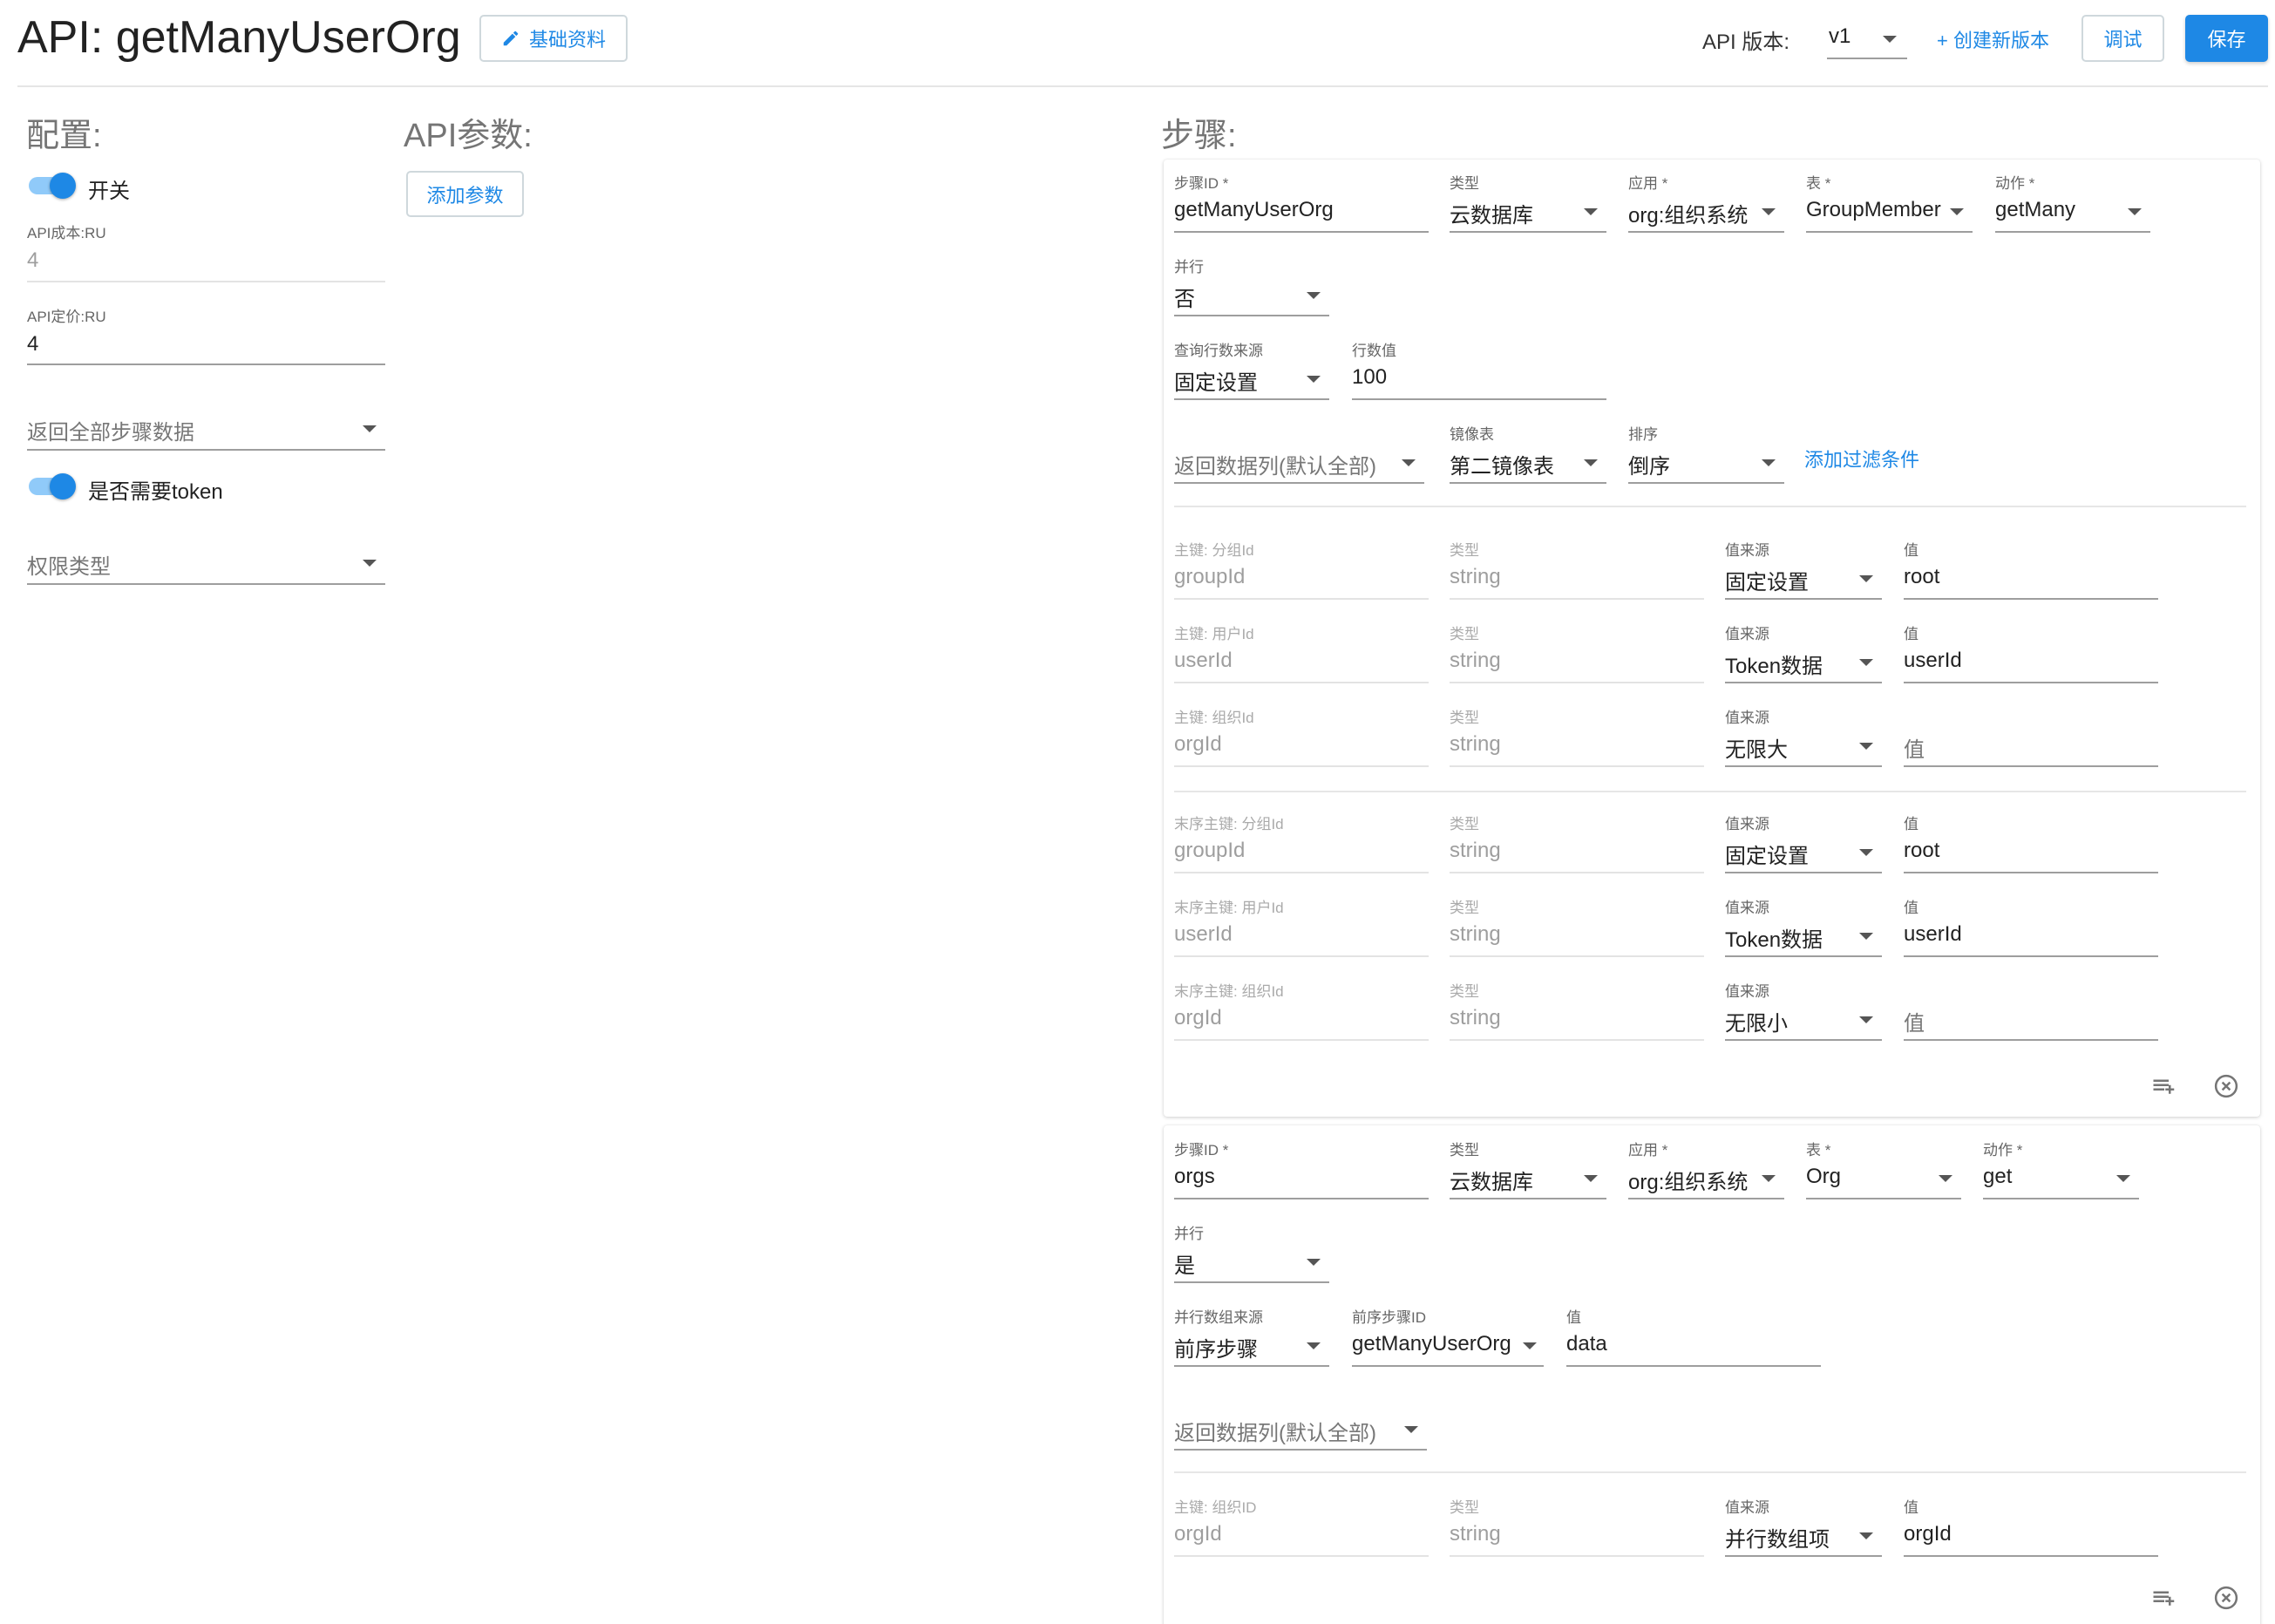 This screenshot has height=1624, width=2275. Describe the element at coordinates (51, 486) in the screenshot. I see `token-toggle` at that location.